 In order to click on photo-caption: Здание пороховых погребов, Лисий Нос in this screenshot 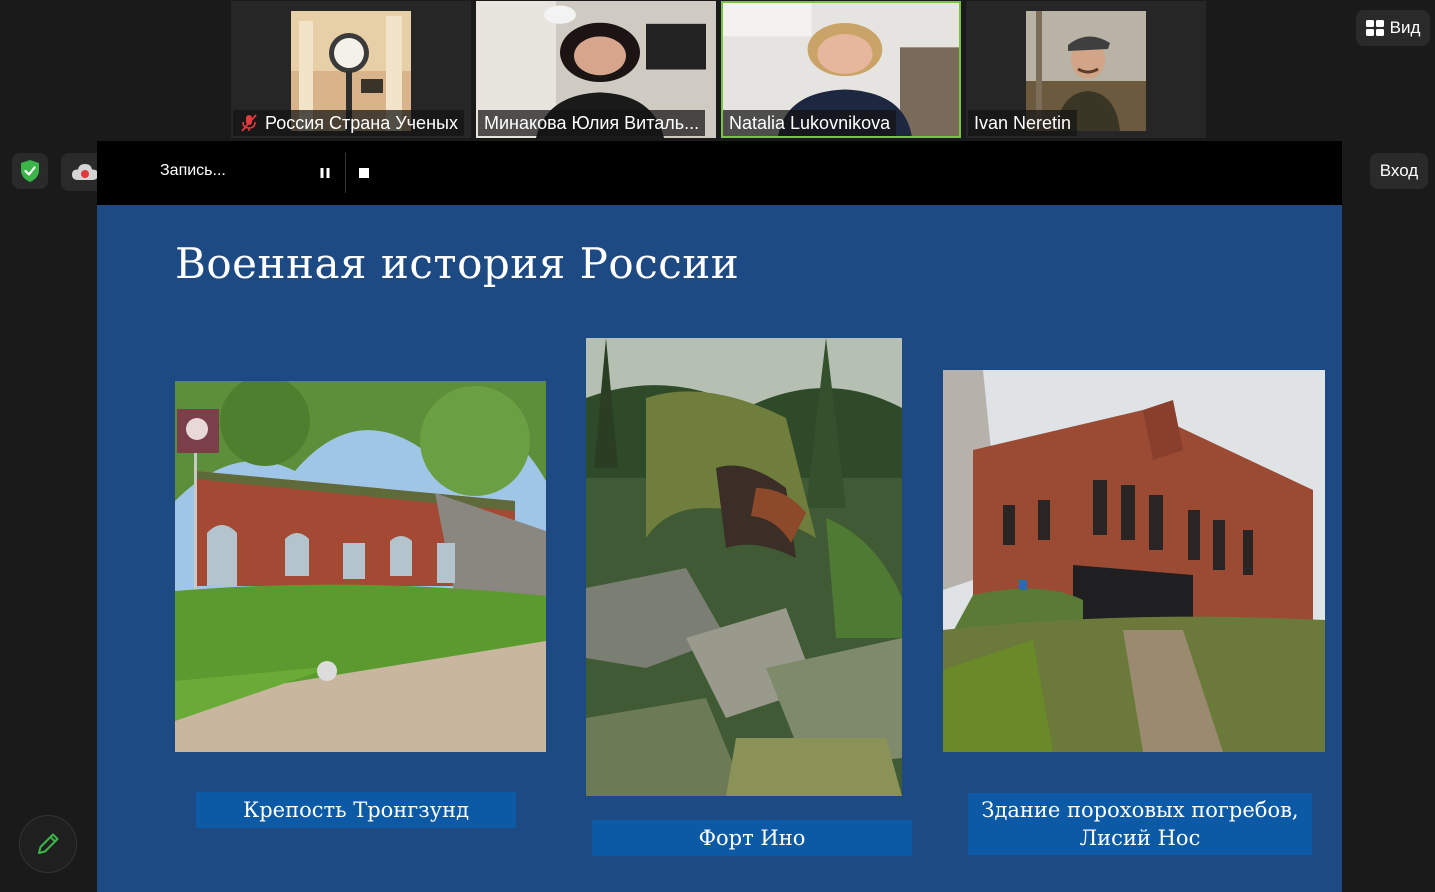, I will do `click(1140, 824)`.